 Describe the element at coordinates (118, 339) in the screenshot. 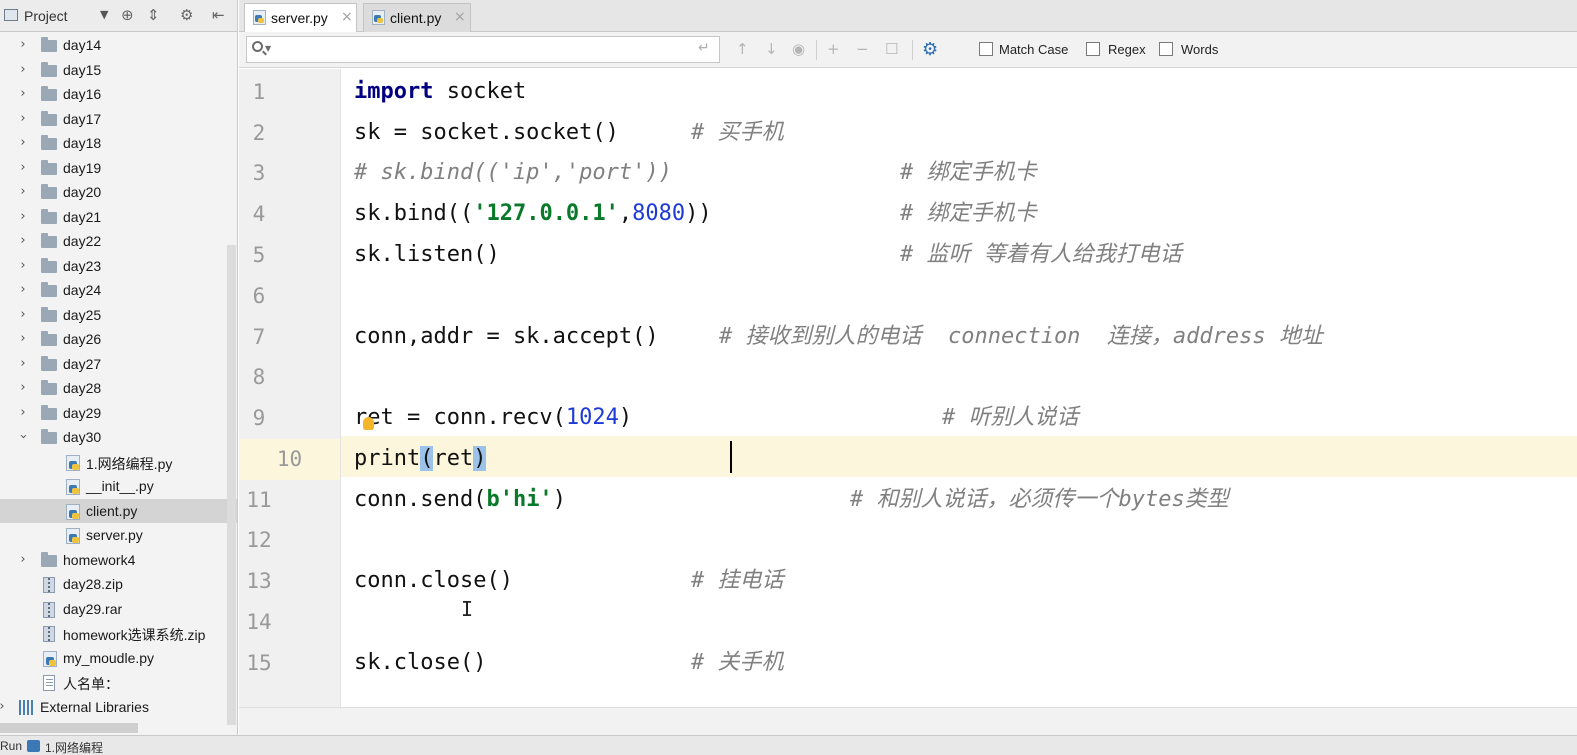

I see `tree-item-day26: › day26` at that location.